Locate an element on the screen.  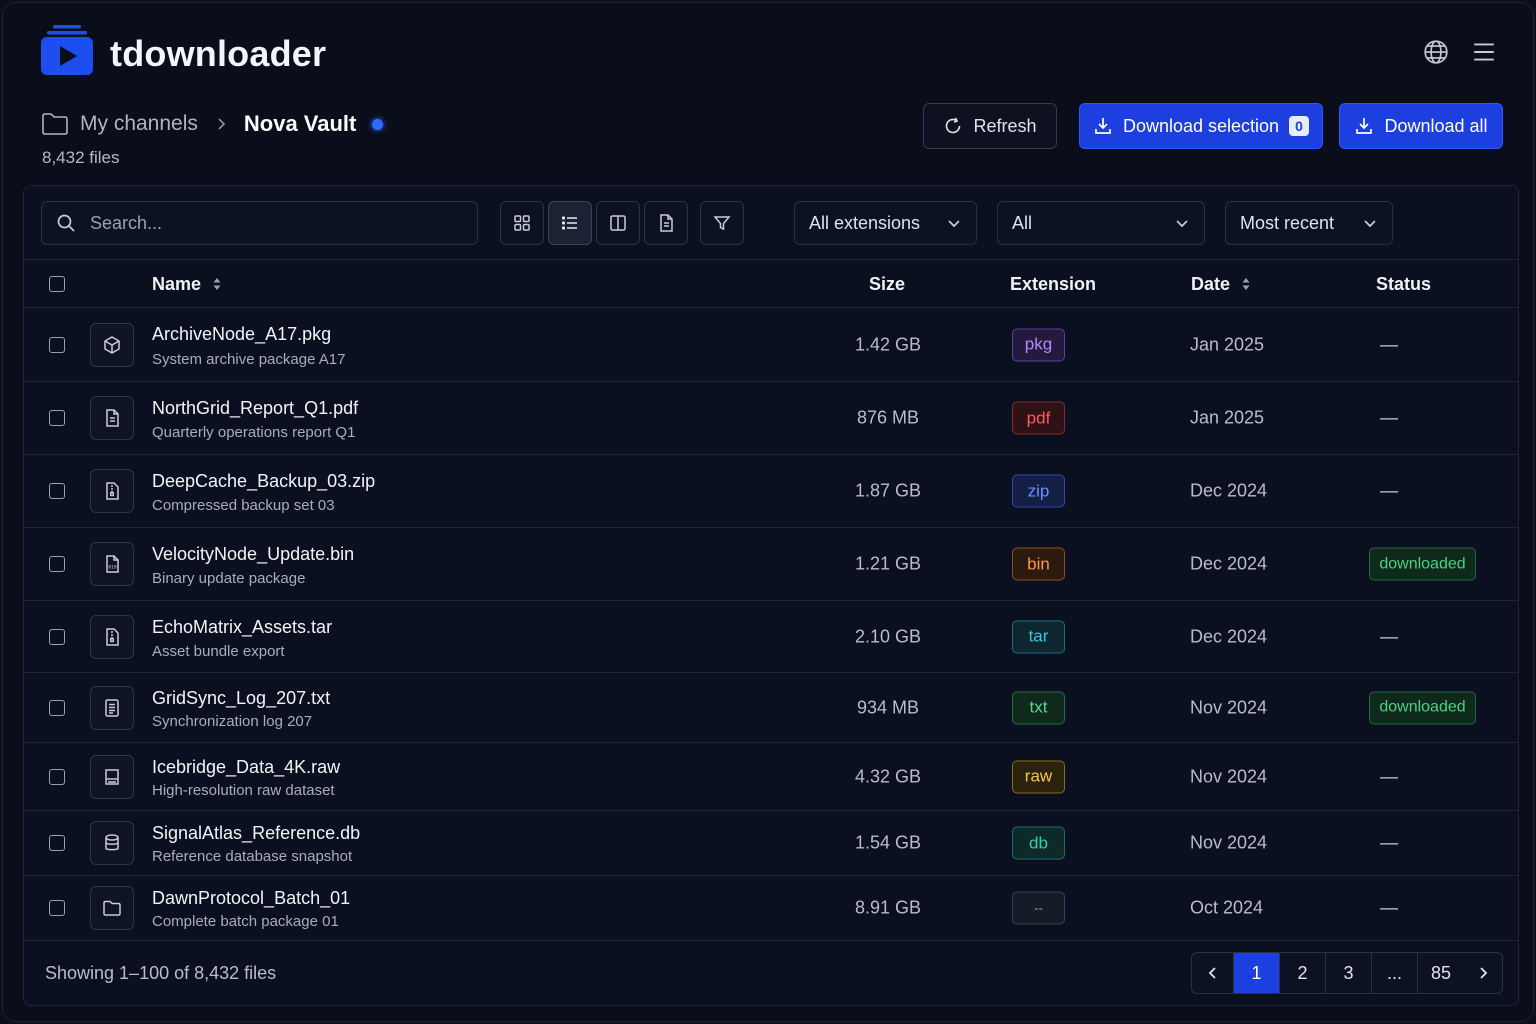
filter-icon is located at coordinates (722, 223).